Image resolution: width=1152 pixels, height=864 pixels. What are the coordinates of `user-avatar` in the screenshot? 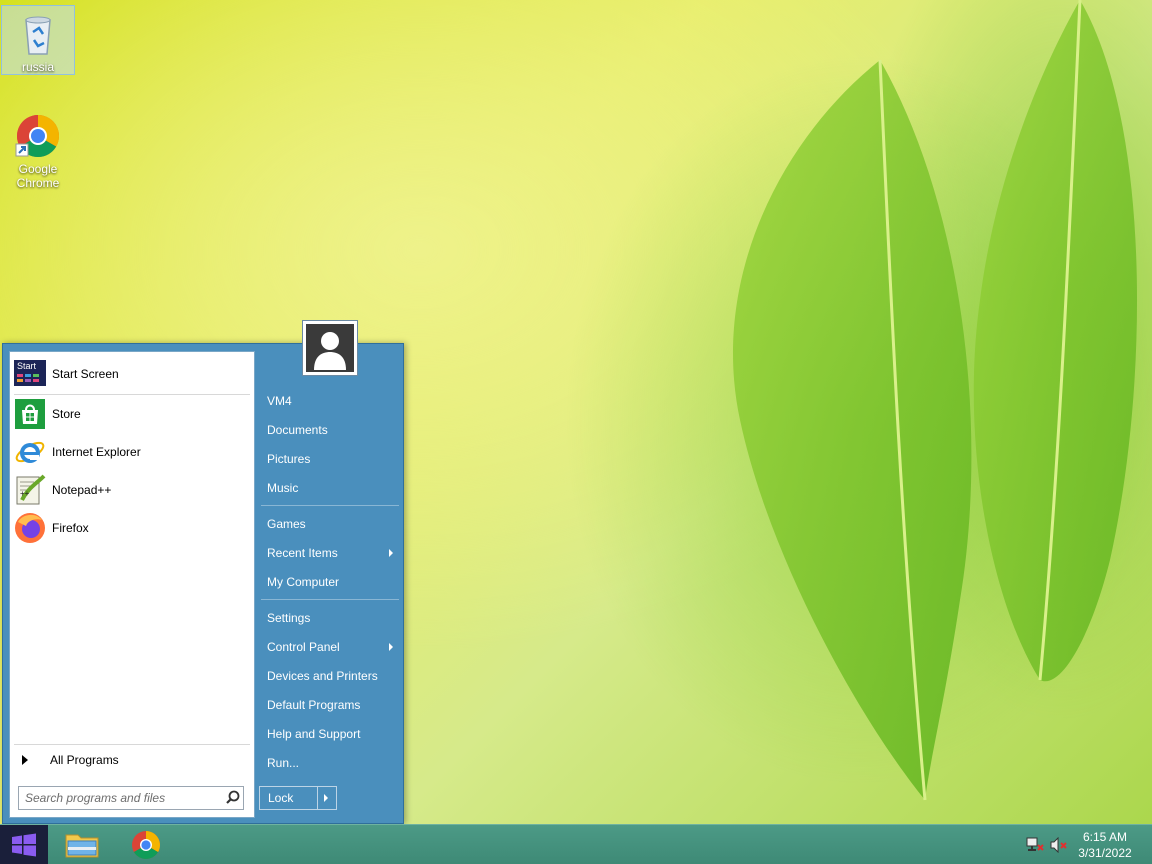 It's located at (330, 348).